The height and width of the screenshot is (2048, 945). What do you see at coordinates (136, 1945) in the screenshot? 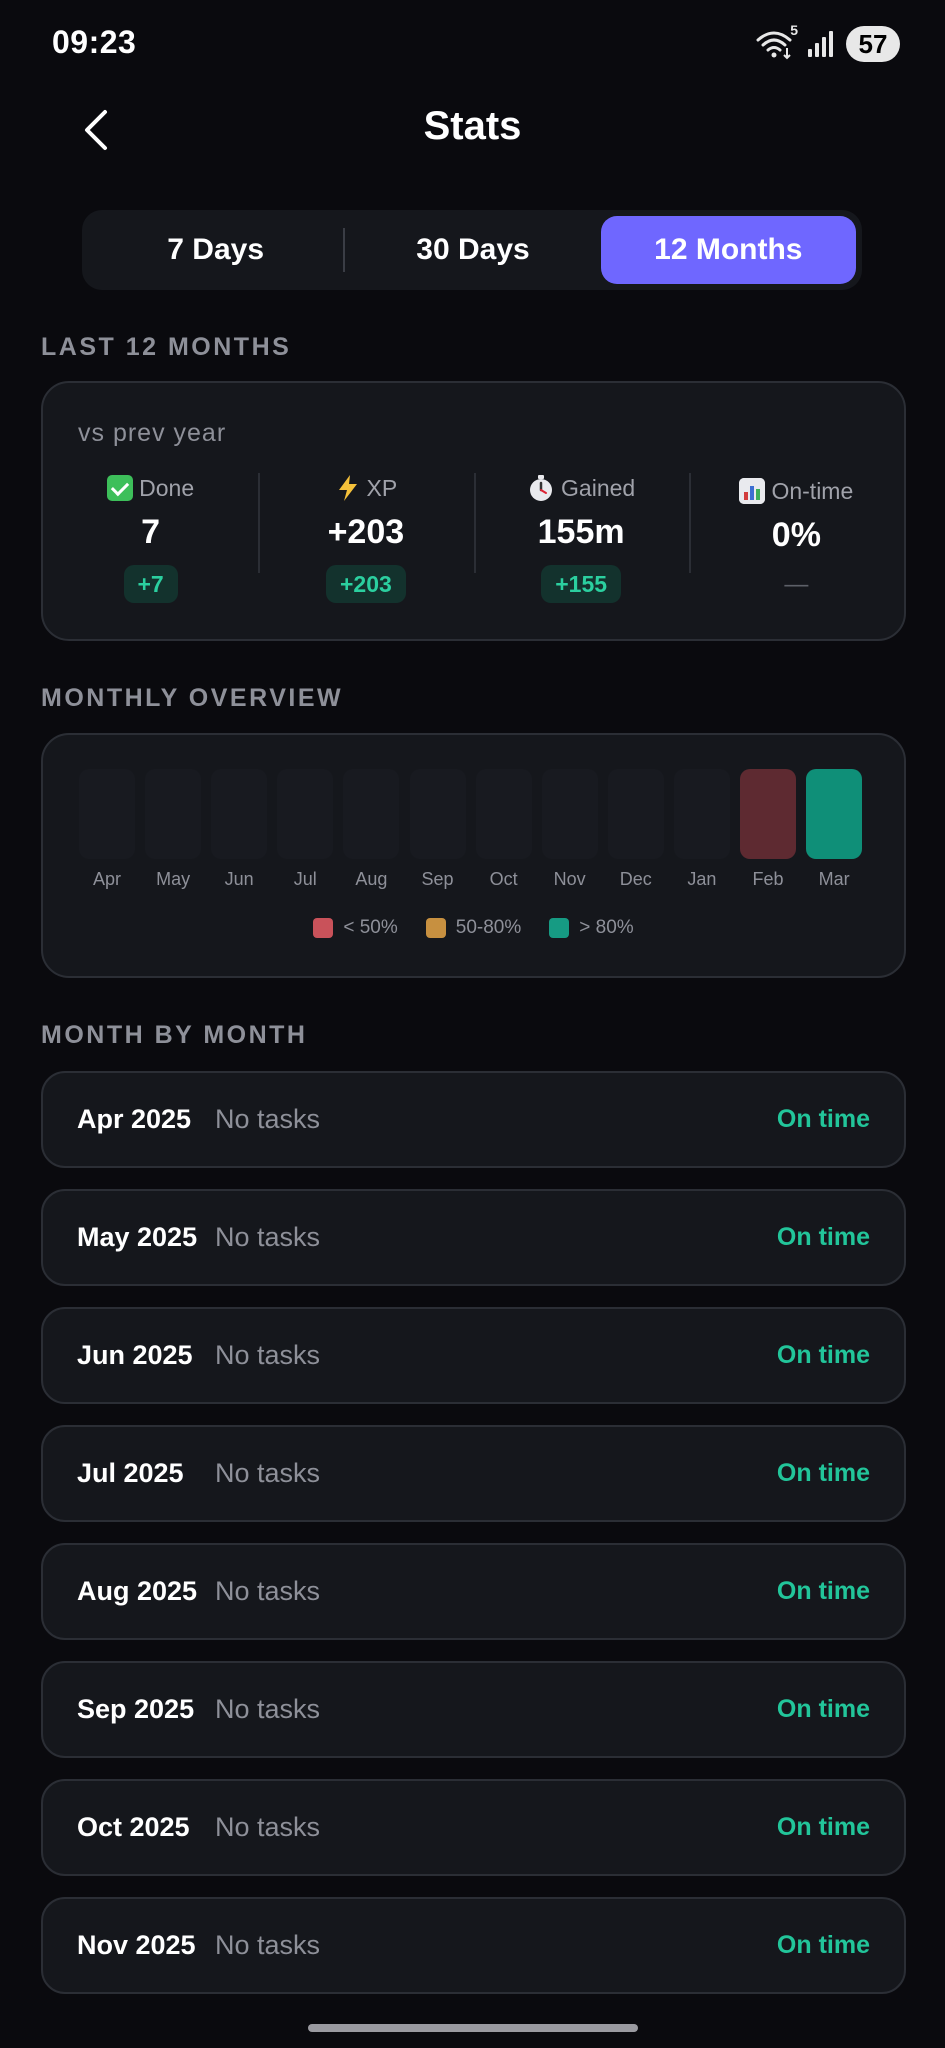
I see `row-month-label: Nov 2025` at bounding box center [136, 1945].